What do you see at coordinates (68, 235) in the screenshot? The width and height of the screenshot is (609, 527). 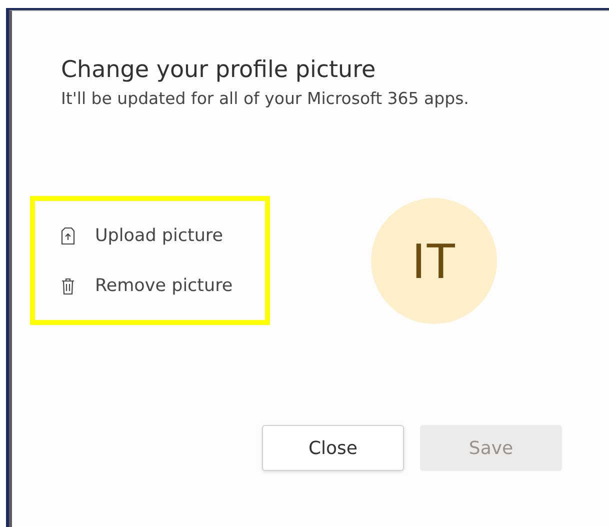 I see `upload-icon` at bounding box center [68, 235].